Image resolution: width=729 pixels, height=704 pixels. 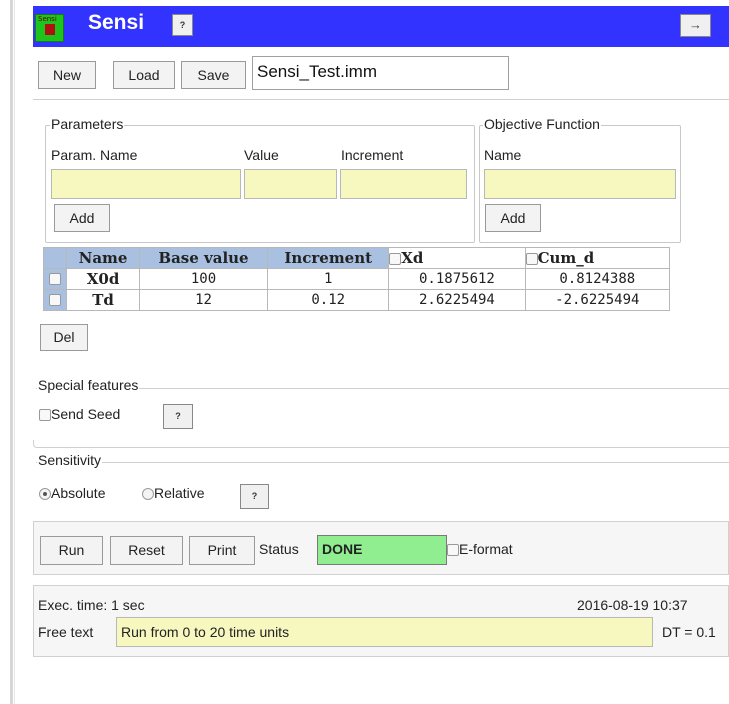 What do you see at coordinates (632, 605) in the screenshot?
I see `timestamp: 2016-08-19 10:37` at bounding box center [632, 605].